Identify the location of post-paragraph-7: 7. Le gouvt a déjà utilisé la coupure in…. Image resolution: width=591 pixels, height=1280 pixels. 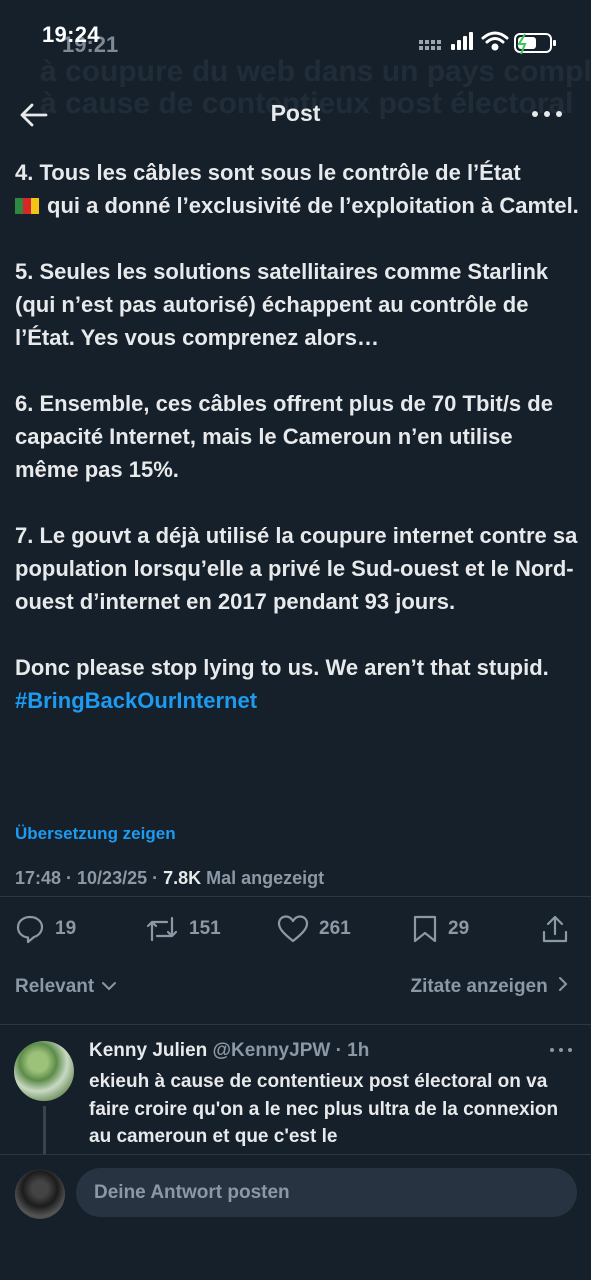
(296, 568).